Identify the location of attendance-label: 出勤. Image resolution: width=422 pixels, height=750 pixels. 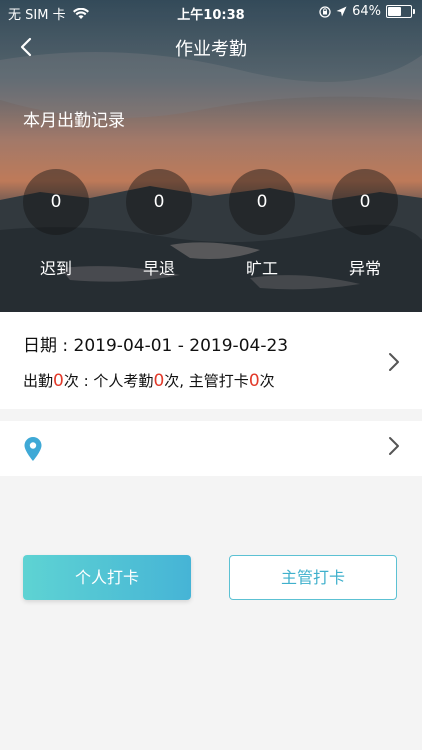
(38, 381).